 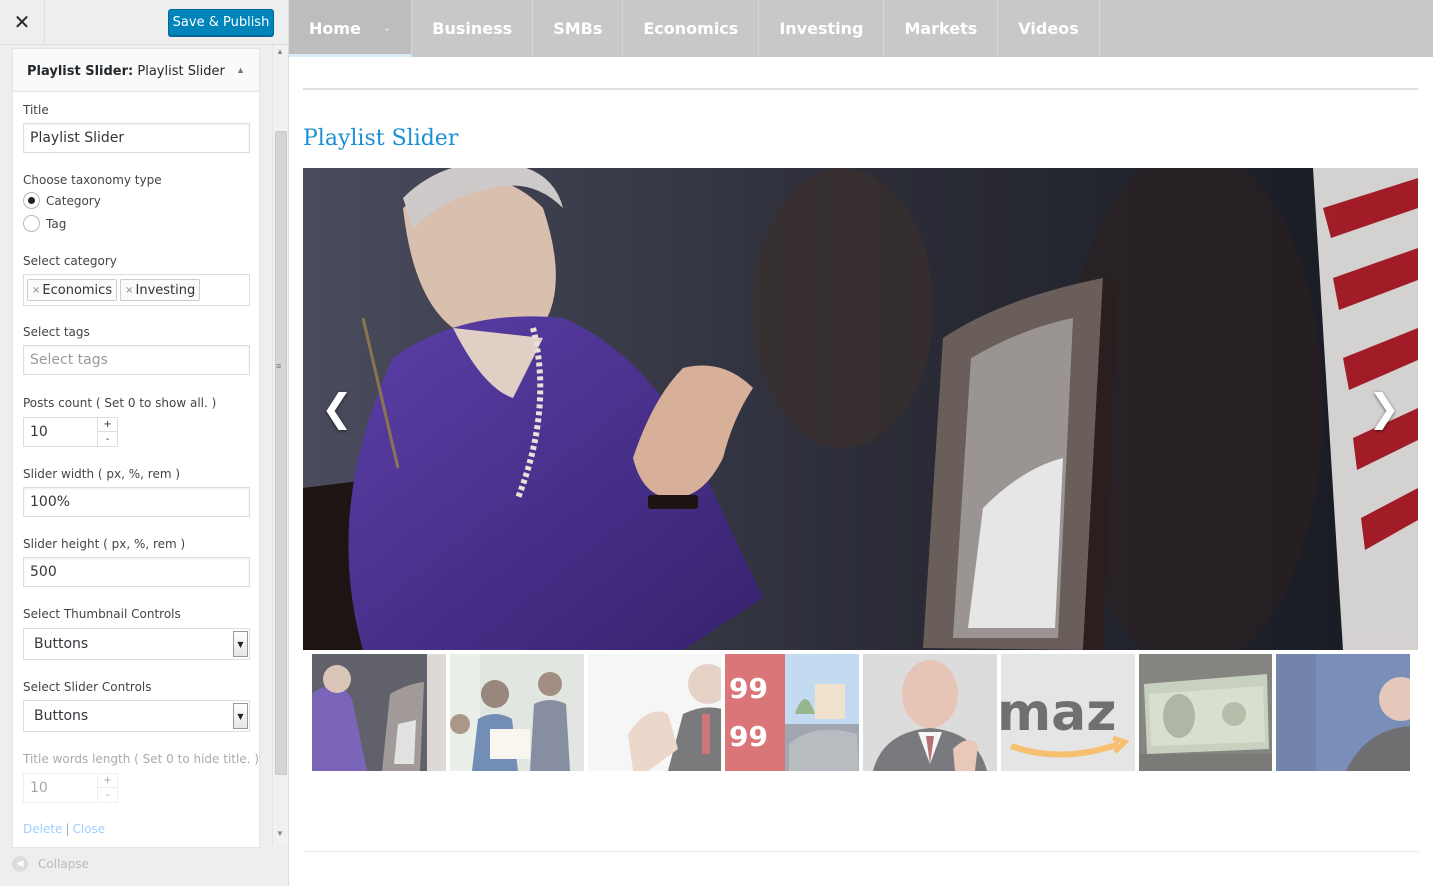 I want to click on category-select: × Economics × Investing, so click(x=136, y=290).